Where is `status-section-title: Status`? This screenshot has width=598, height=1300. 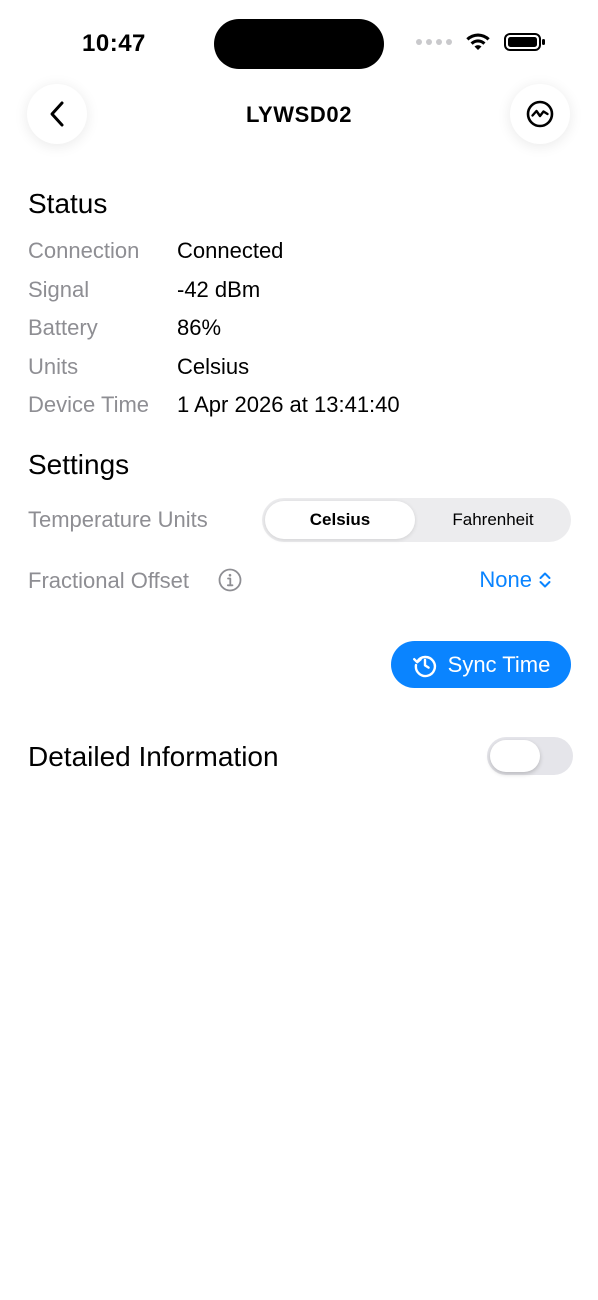 status-section-title: Status is located at coordinates (68, 203).